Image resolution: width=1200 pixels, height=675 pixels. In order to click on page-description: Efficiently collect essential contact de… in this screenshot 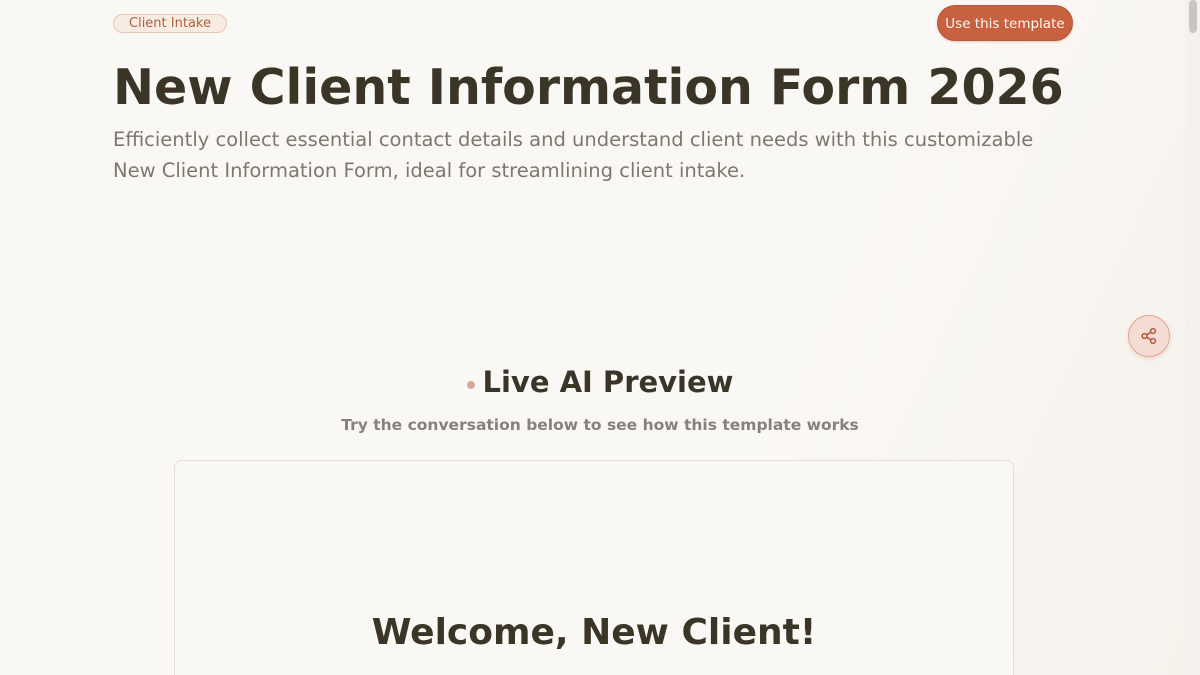, I will do `click(573, 155)`.